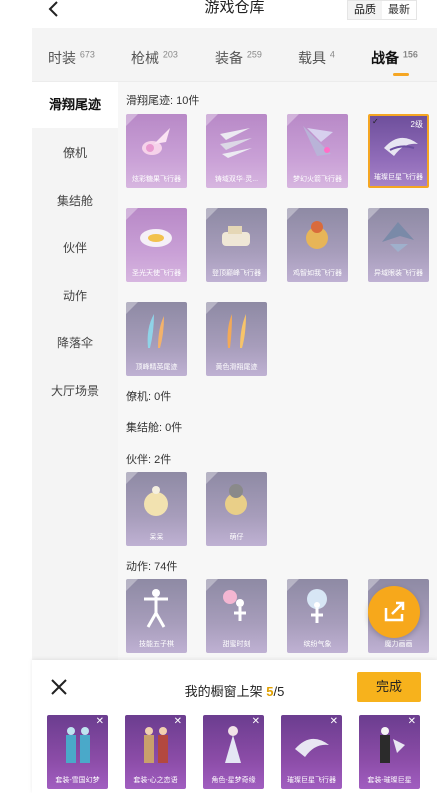 This screenshot has width=437, height=793. I want to click on item-card: 技能五子棋, so click(156, 616).